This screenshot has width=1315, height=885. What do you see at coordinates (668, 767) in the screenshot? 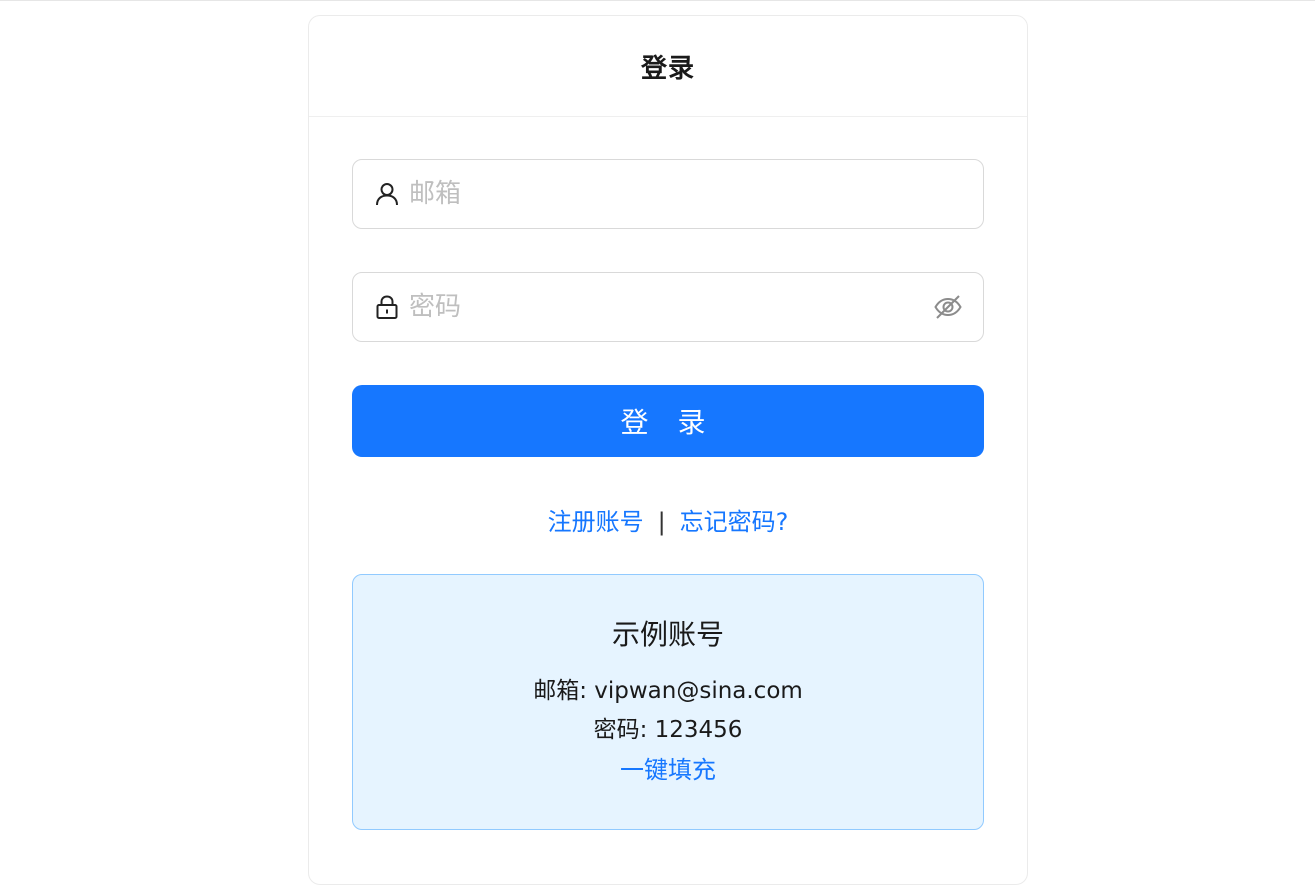
I see `autofill-link: 一键填充` at bounding box center [668, 767].